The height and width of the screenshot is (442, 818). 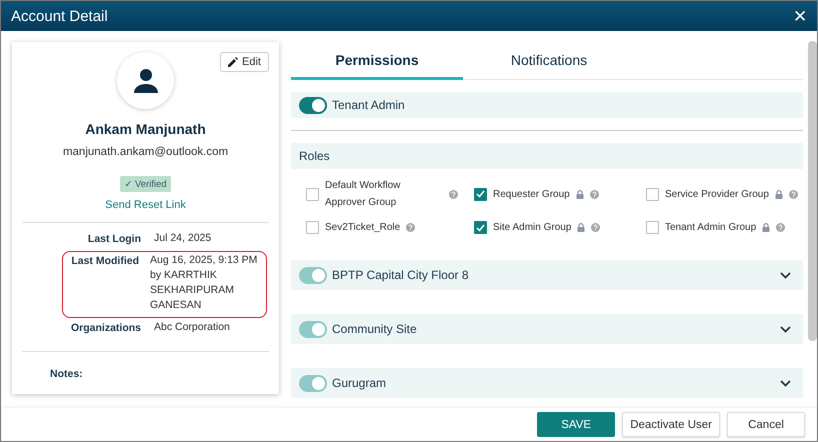 What do you see at coordinates (105, 328) in the screenshot?
I see `detail-label: Organizations` at bounding box center [105, 328].